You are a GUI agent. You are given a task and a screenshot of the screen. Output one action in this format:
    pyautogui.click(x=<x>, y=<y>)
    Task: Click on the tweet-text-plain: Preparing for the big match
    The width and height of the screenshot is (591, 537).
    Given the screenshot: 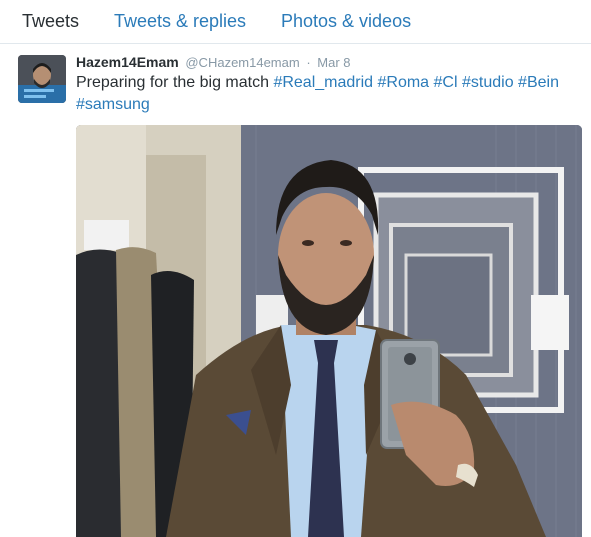 What is the action you would take?
    pyautogui.click(x=175, y=82)
    